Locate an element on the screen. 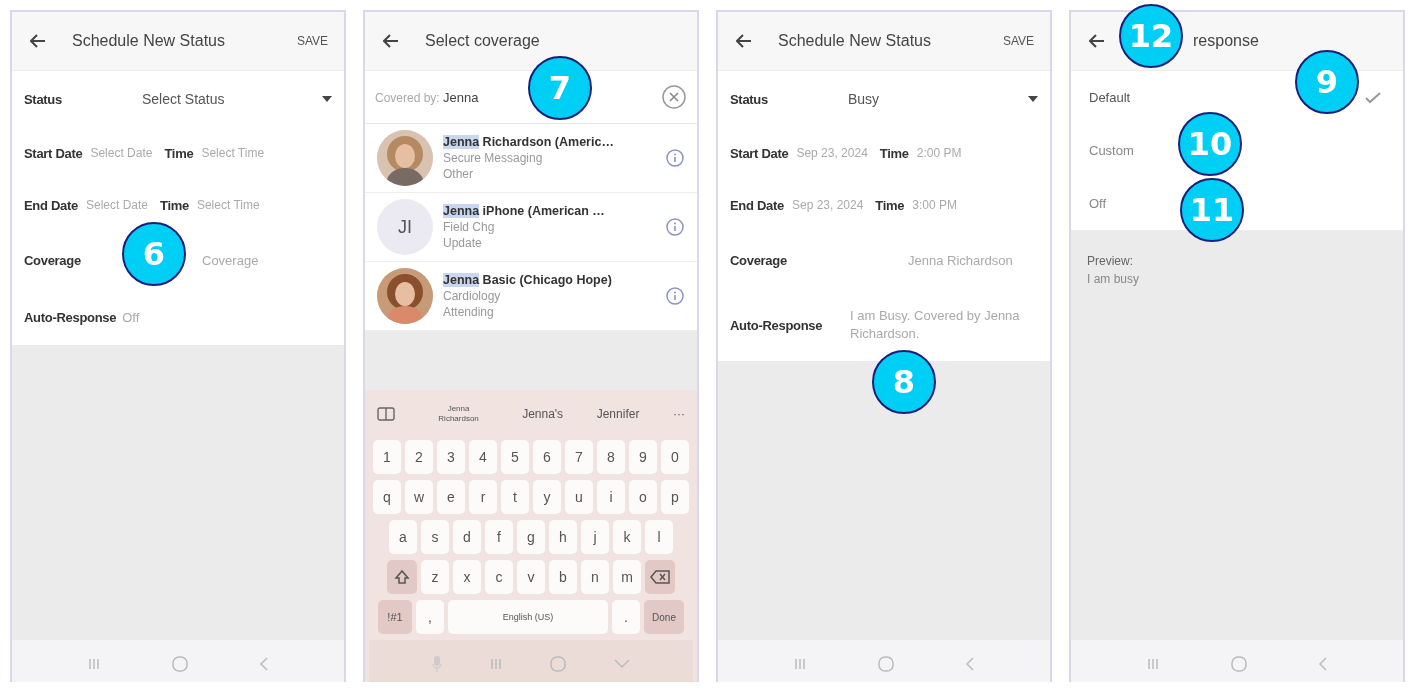  key: 1 is located at coordinates (387, 457).